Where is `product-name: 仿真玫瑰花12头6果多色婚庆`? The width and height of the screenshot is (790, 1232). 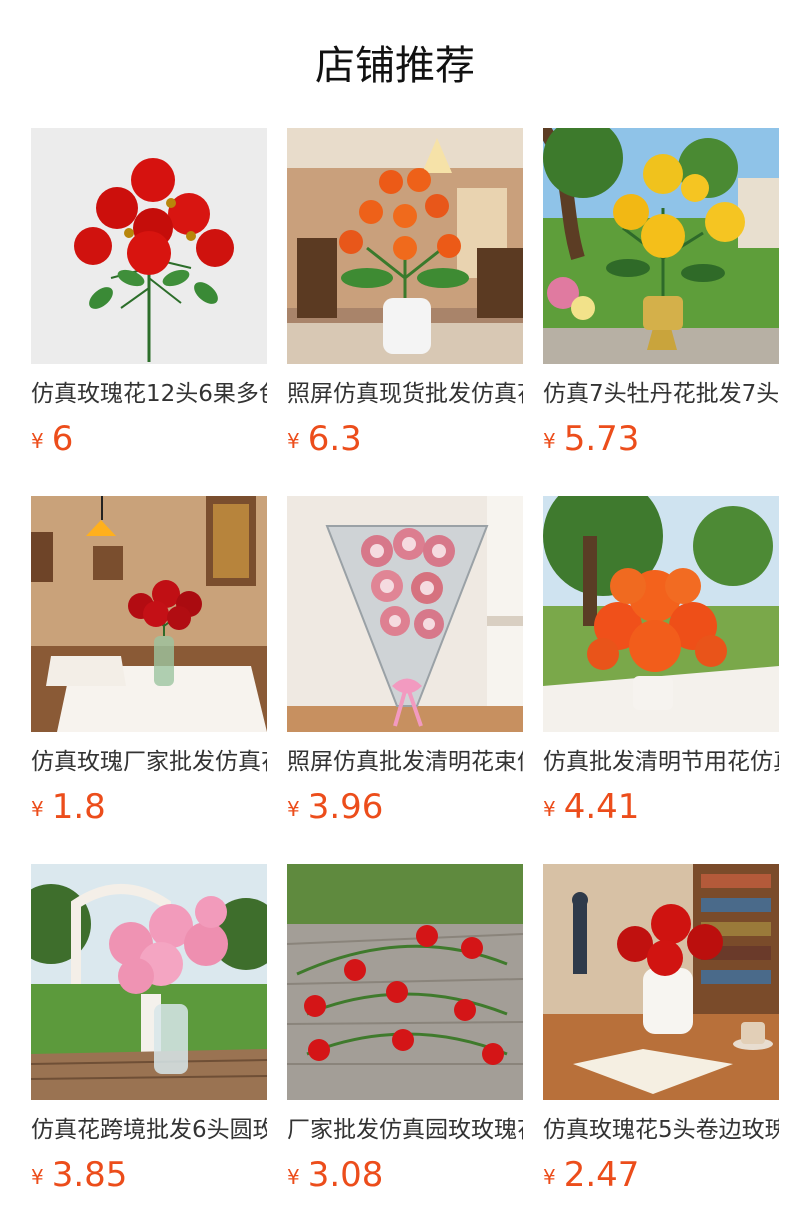 product-name: 仿真玫瑰花12头6果多色婚庆 is located at coordinates (149, 394).